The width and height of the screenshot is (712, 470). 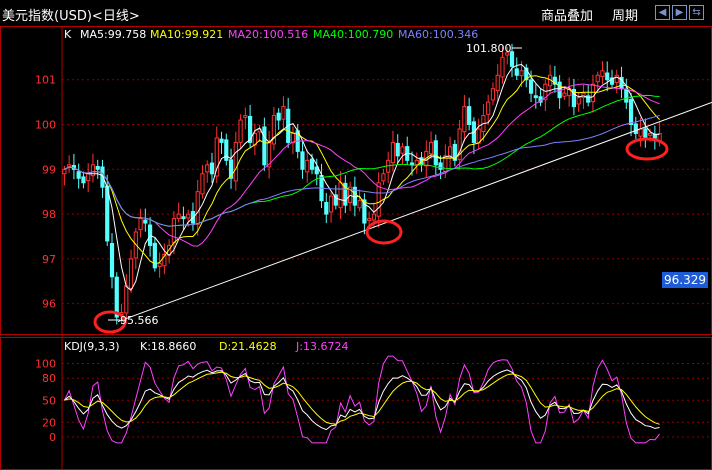 I want to click on kdj-tick-label: 20, so click(x=49, y=422).